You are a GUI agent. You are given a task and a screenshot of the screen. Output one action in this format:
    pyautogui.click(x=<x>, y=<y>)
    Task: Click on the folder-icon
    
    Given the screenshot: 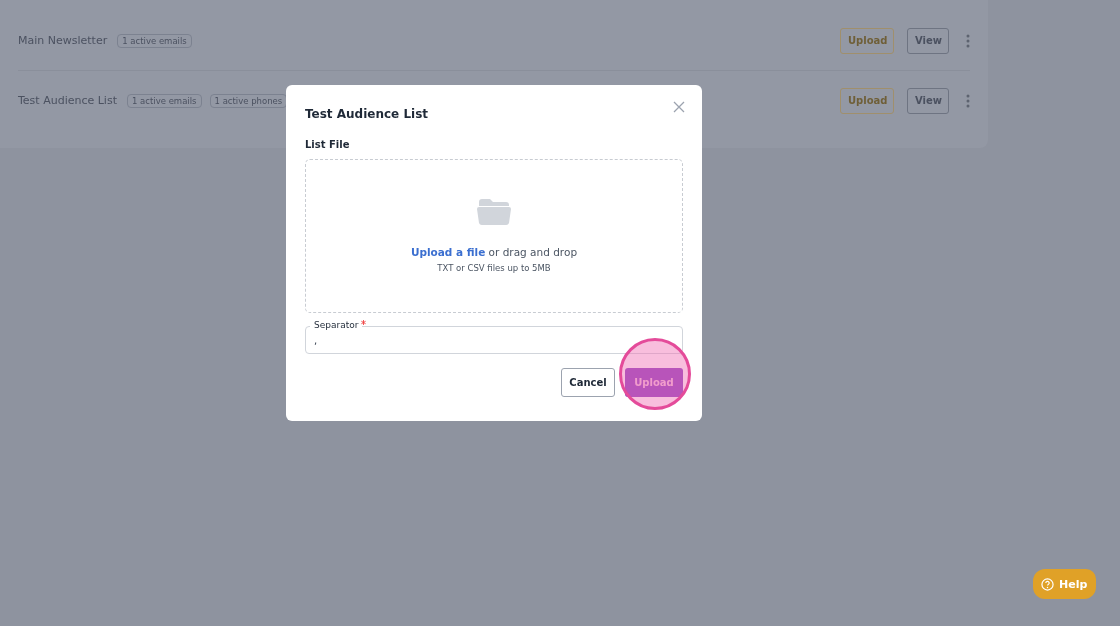 What is the action you would take?
    pyautogui.click(x=494, y=212)
    